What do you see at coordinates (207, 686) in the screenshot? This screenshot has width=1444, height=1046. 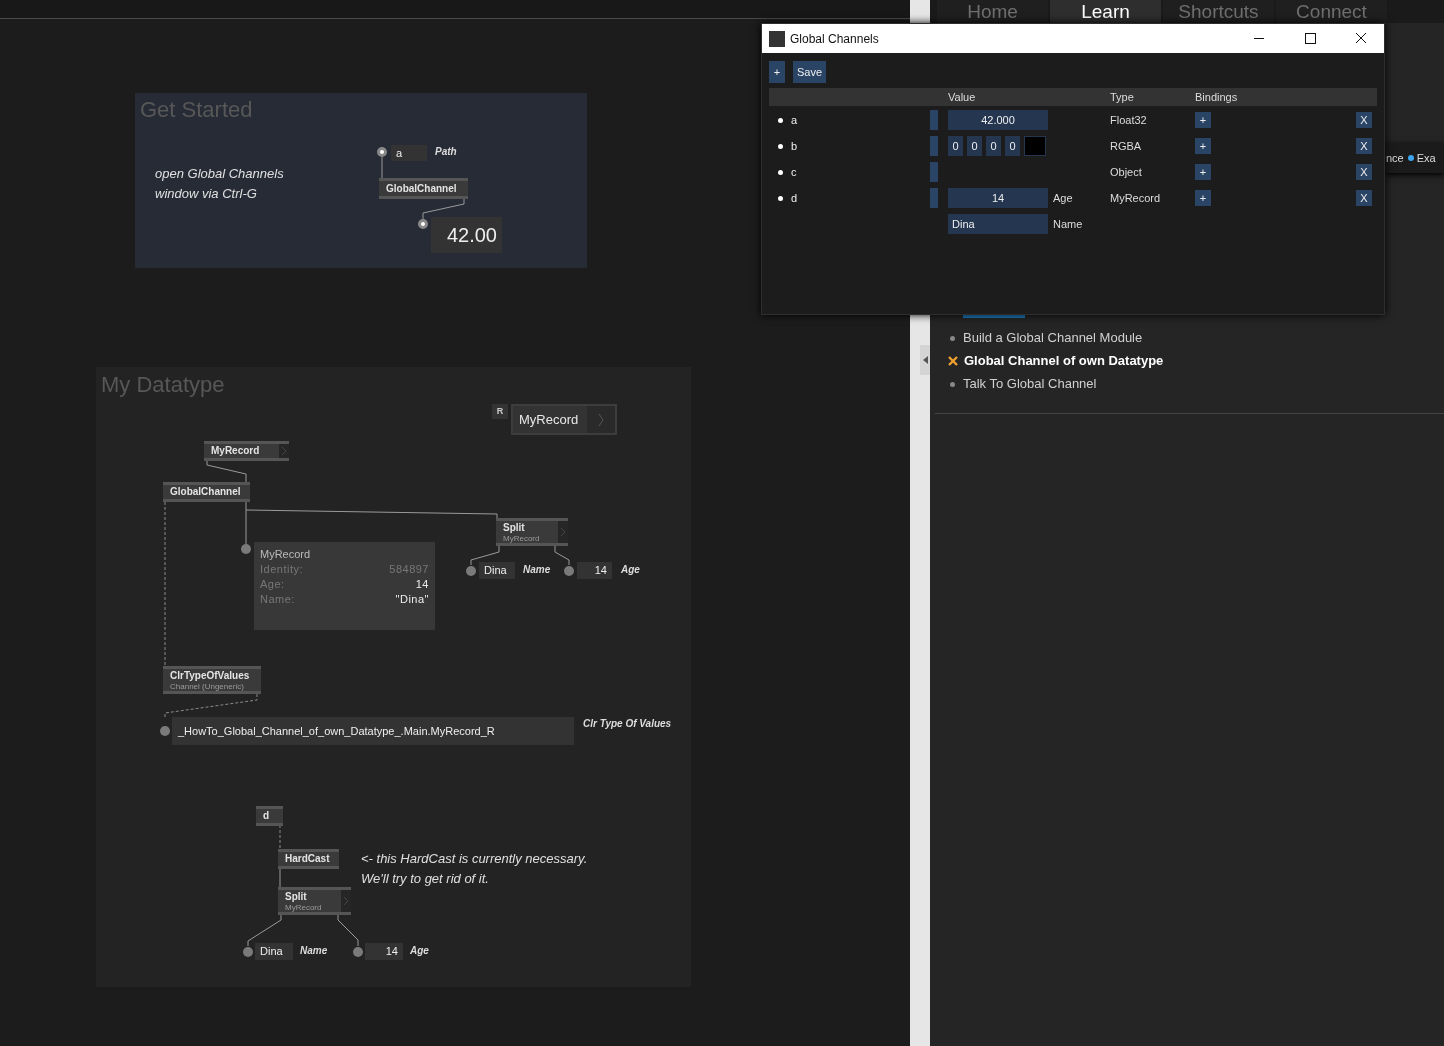 I see `node-subtitle: Channel (Ungeneric)` at bounding box center [207, 686].